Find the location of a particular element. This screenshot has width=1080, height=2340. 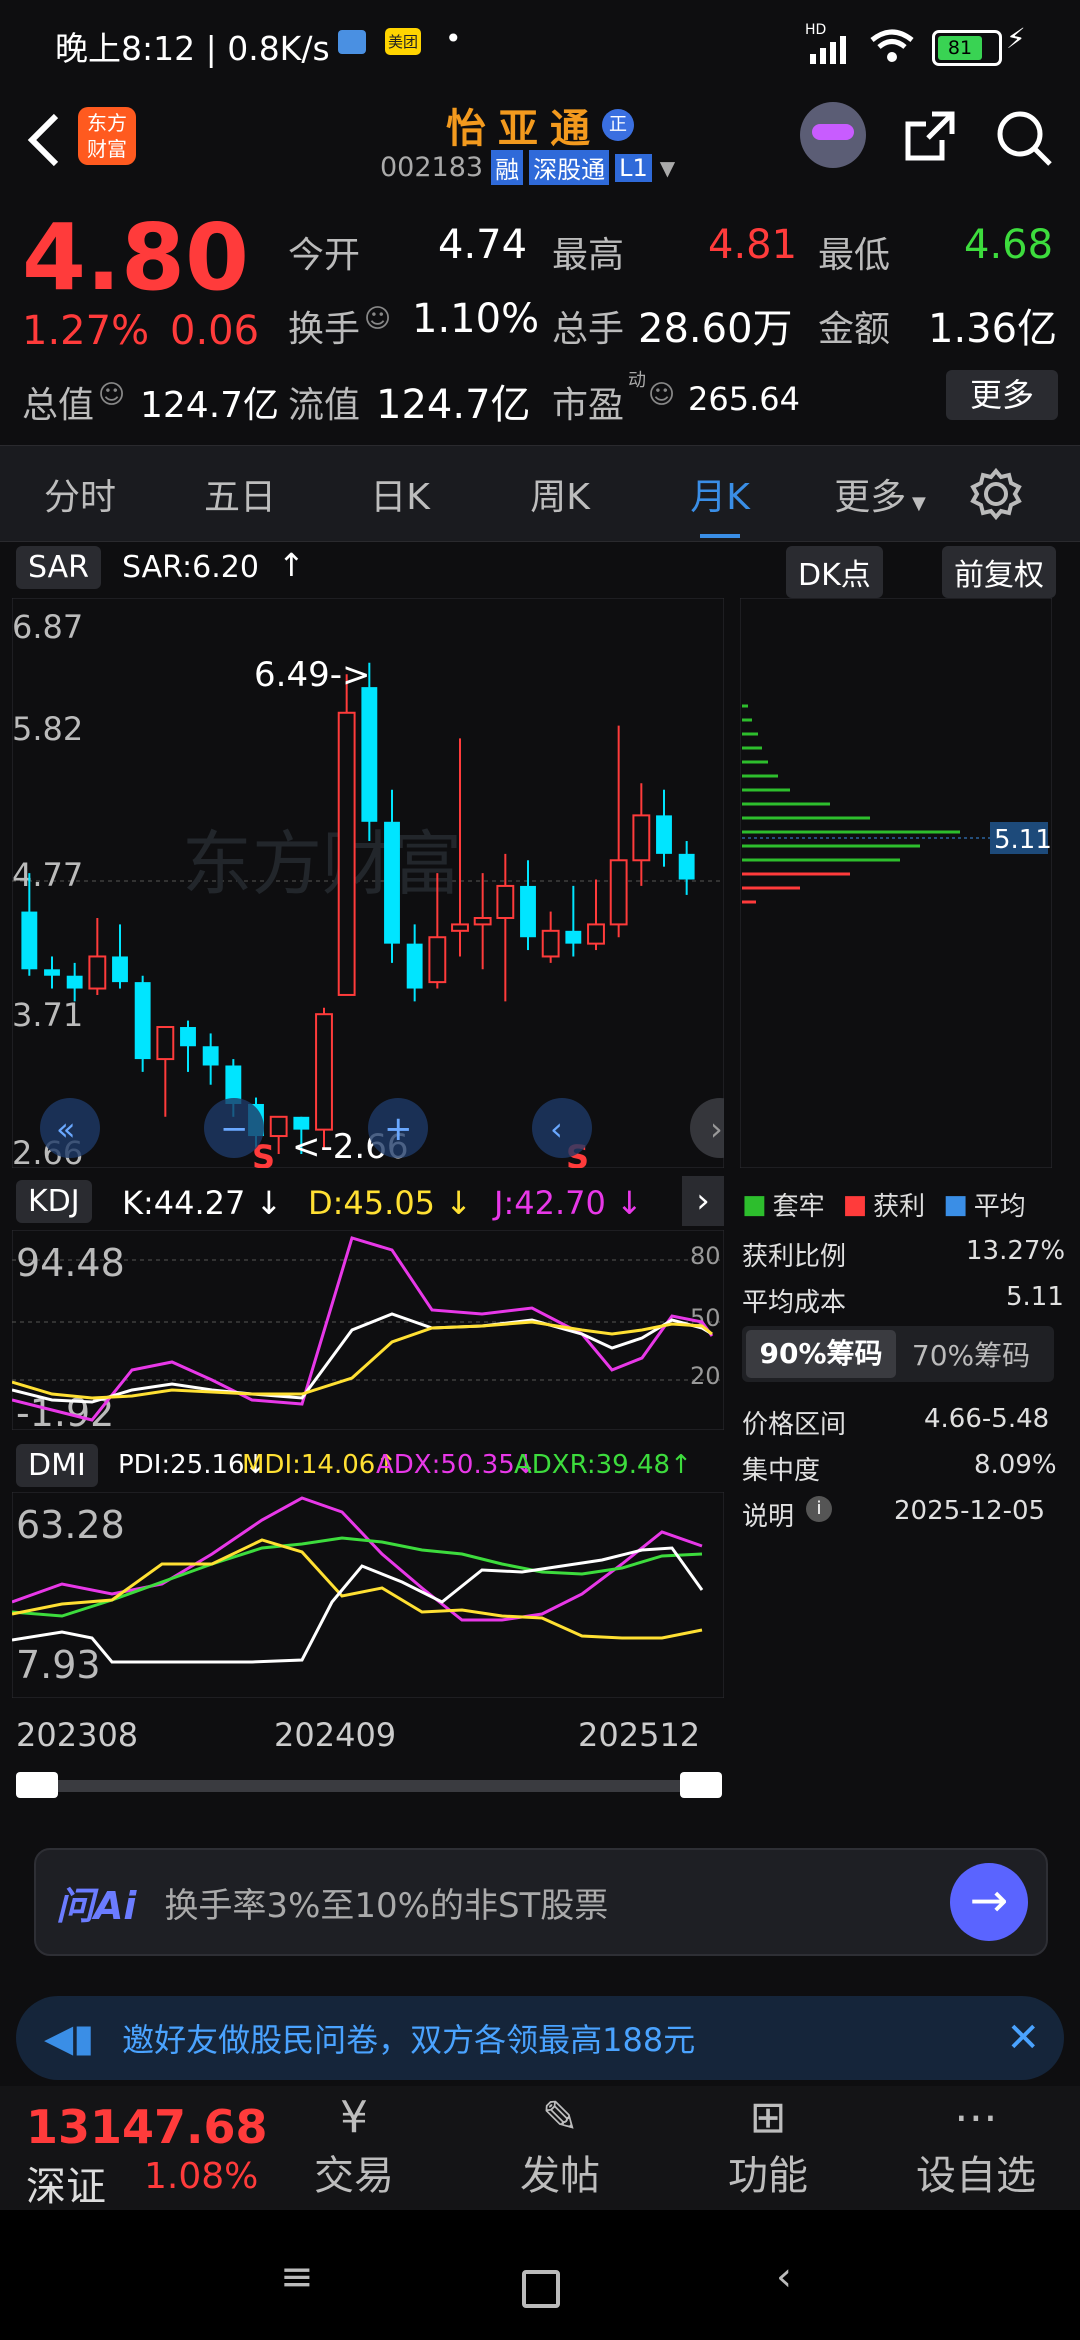

tab-more: 更多 ▼ is located at coordinates (880, 494).